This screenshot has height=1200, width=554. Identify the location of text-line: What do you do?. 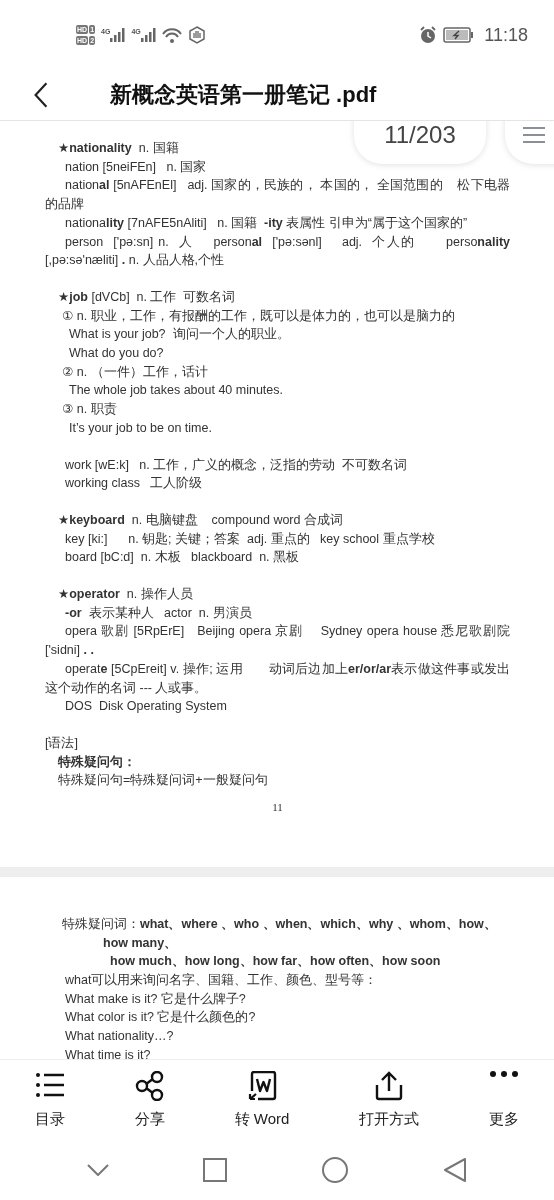
(116, 354).